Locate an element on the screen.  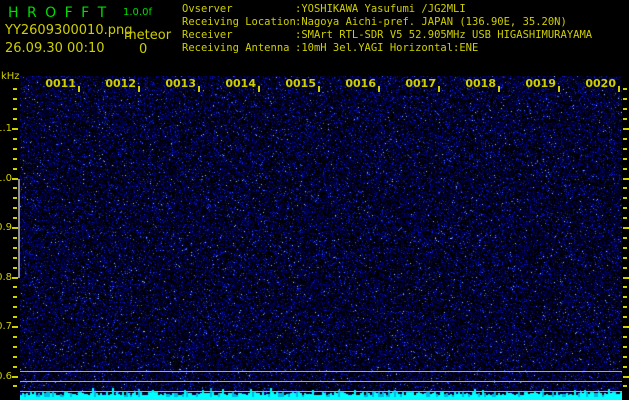
freq-tick-label: 0.9 is located at coordinates (6, 227).